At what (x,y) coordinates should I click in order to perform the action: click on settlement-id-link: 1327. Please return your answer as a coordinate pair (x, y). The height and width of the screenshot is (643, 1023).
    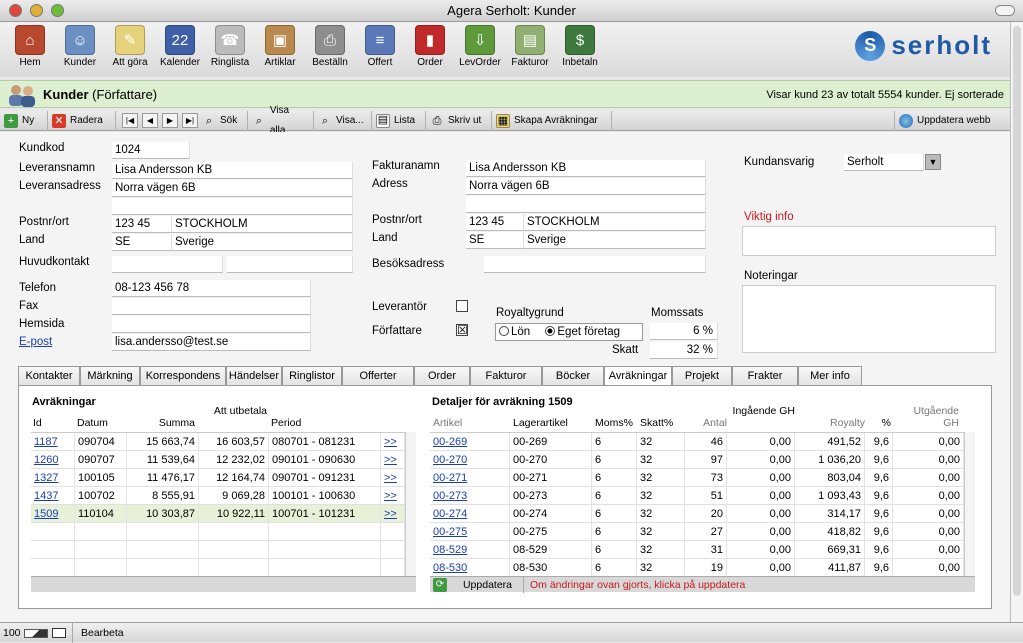
    Looking at the image, I should click on (53, 478).